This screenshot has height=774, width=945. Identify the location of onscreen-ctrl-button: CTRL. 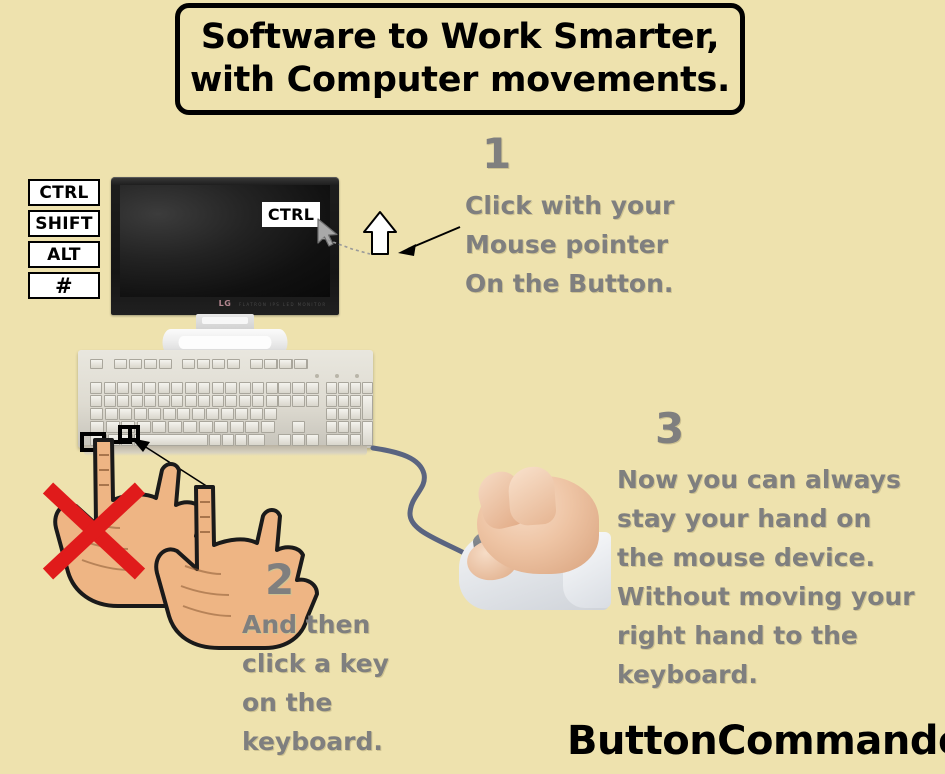
(291, 214).